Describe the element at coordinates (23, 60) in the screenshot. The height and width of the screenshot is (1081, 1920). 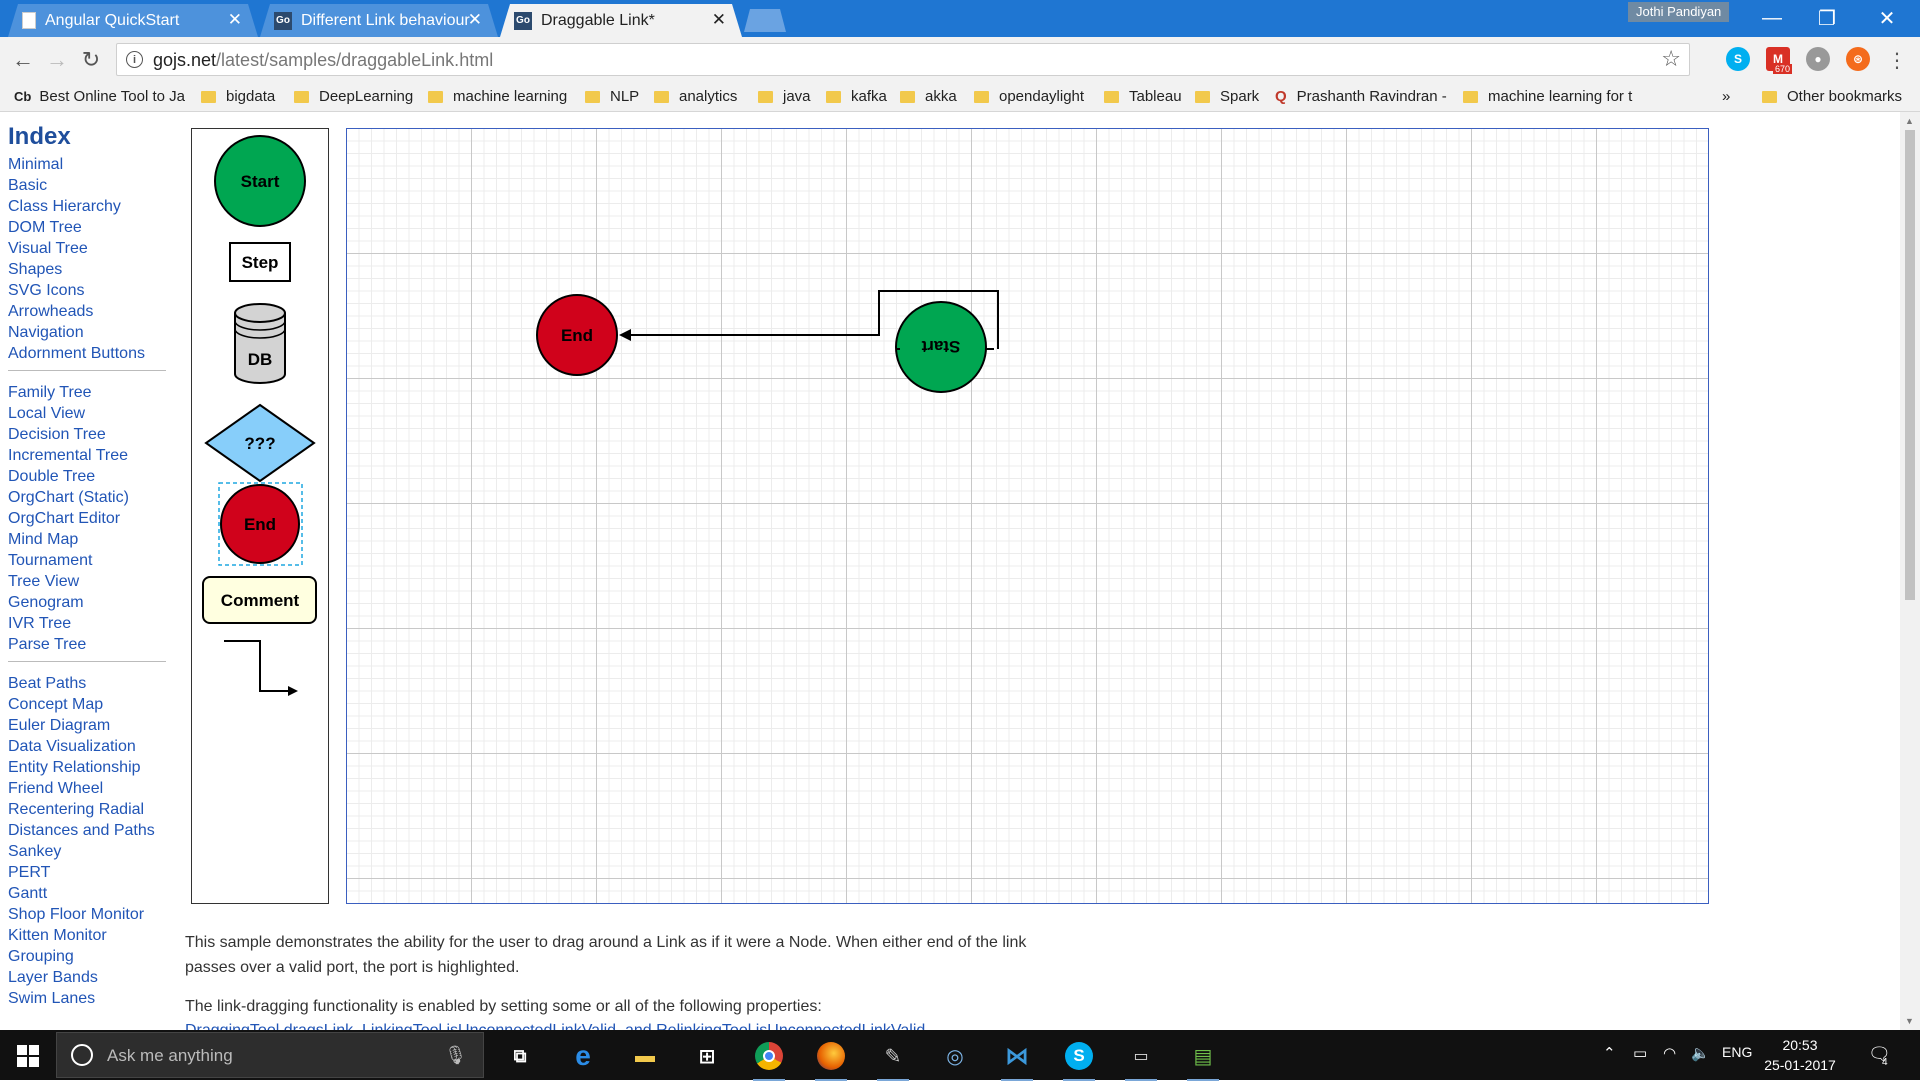
I see `back-icon: ←` at that location.